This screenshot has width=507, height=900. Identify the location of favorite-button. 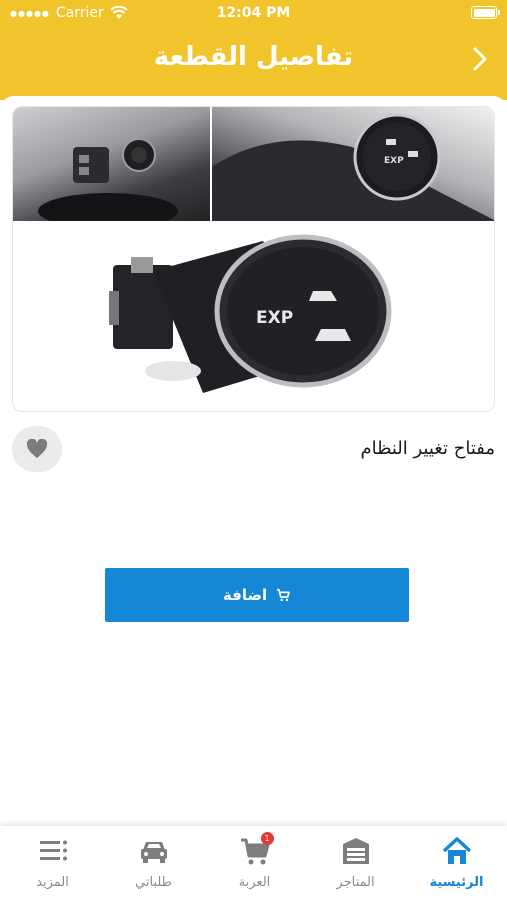
(37, 449).